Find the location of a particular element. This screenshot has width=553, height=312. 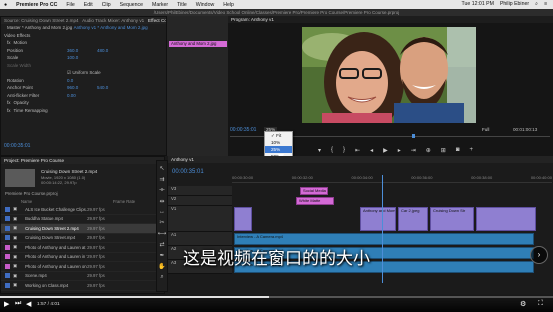

menu-clip: Clip is located at coordinates (106, 5).